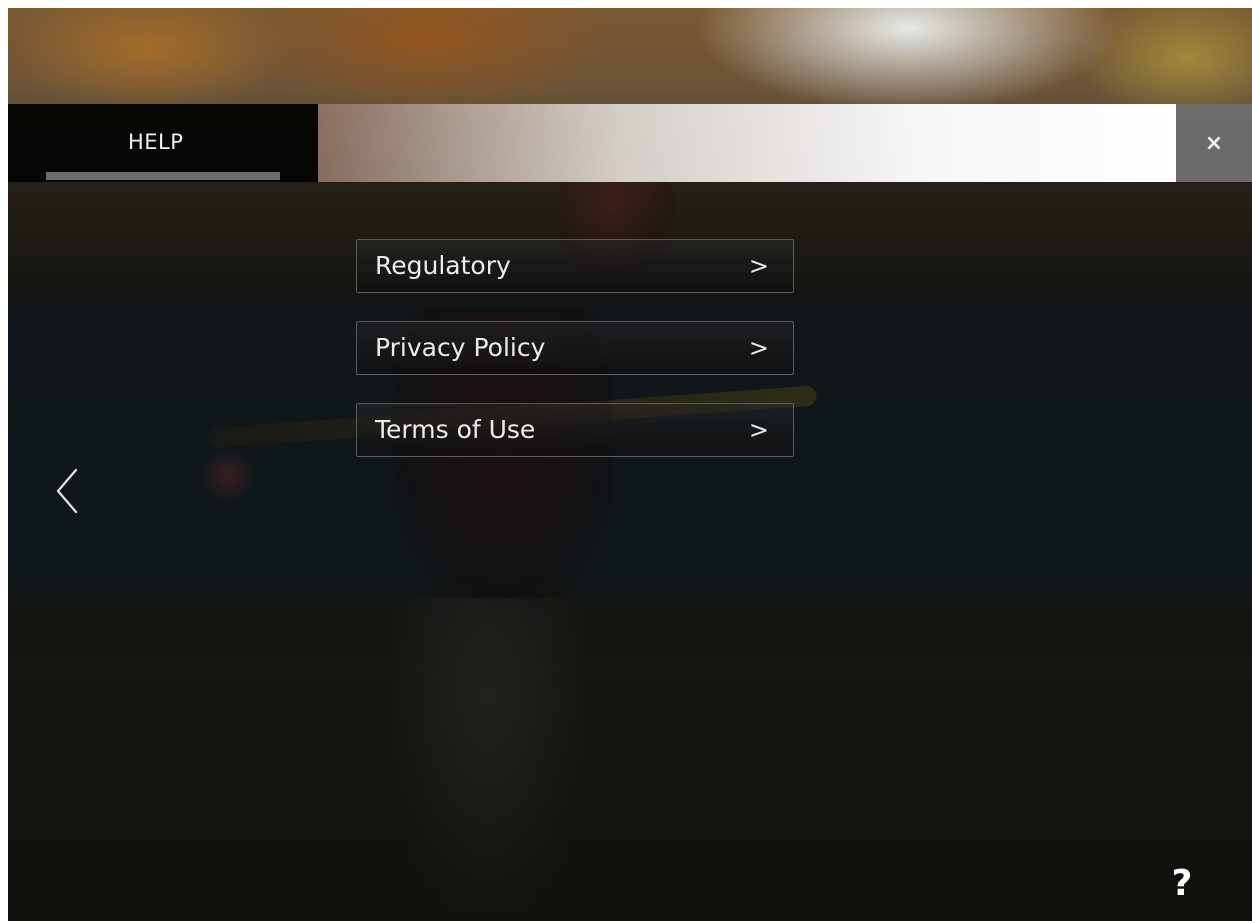 The image size is (1252, 921). I want to click on tab-active-indicator, so click(163, 176).